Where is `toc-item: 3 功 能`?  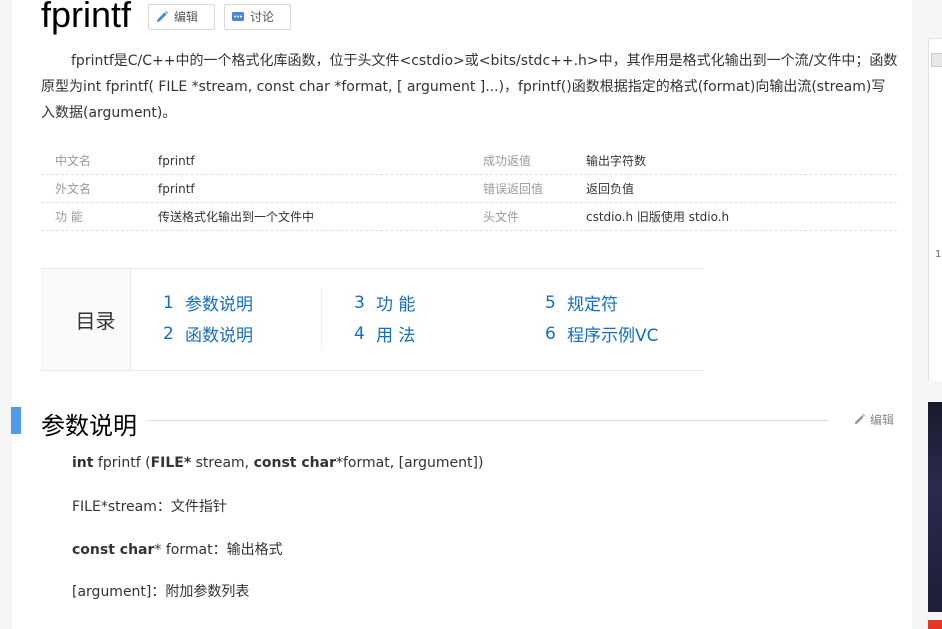
toc-item: 3 功 能 is located at coordinates (434, 302).